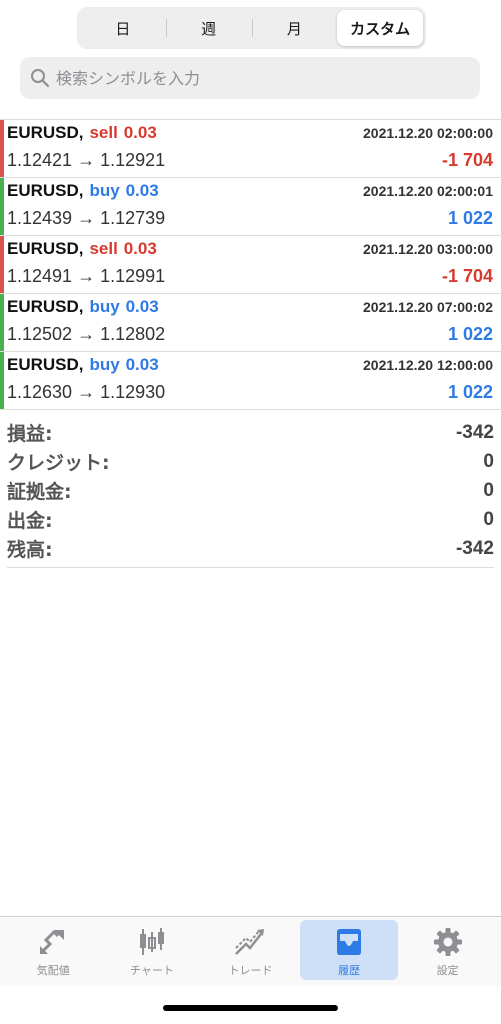 This screenshot has height=1024, width=501. What do you see at coordinates (349, 970) in the screenshot?
I see `tab-label: 履歴` at bounding box center [349, 970].